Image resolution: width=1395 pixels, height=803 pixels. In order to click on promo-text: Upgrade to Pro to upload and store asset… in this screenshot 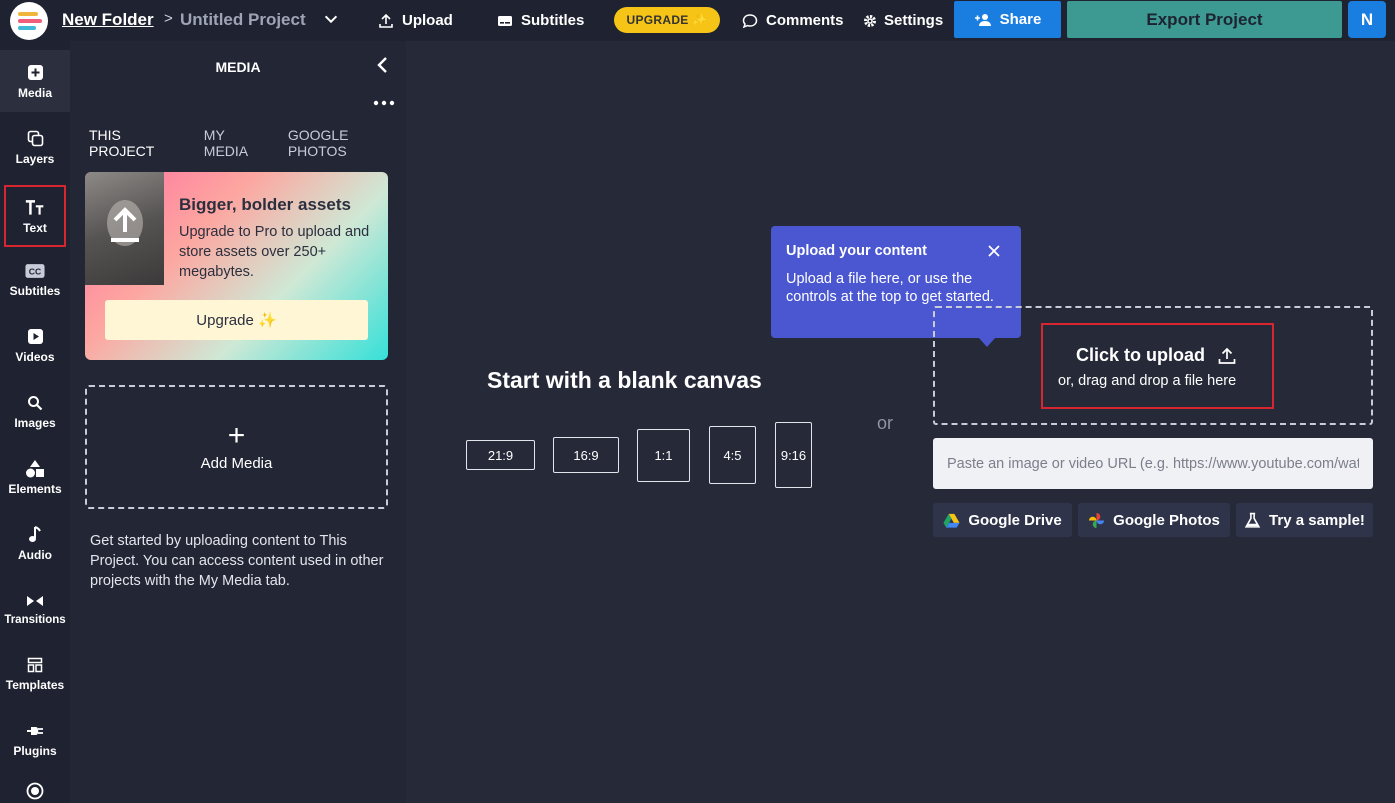, I will do `click(274, 252)`.